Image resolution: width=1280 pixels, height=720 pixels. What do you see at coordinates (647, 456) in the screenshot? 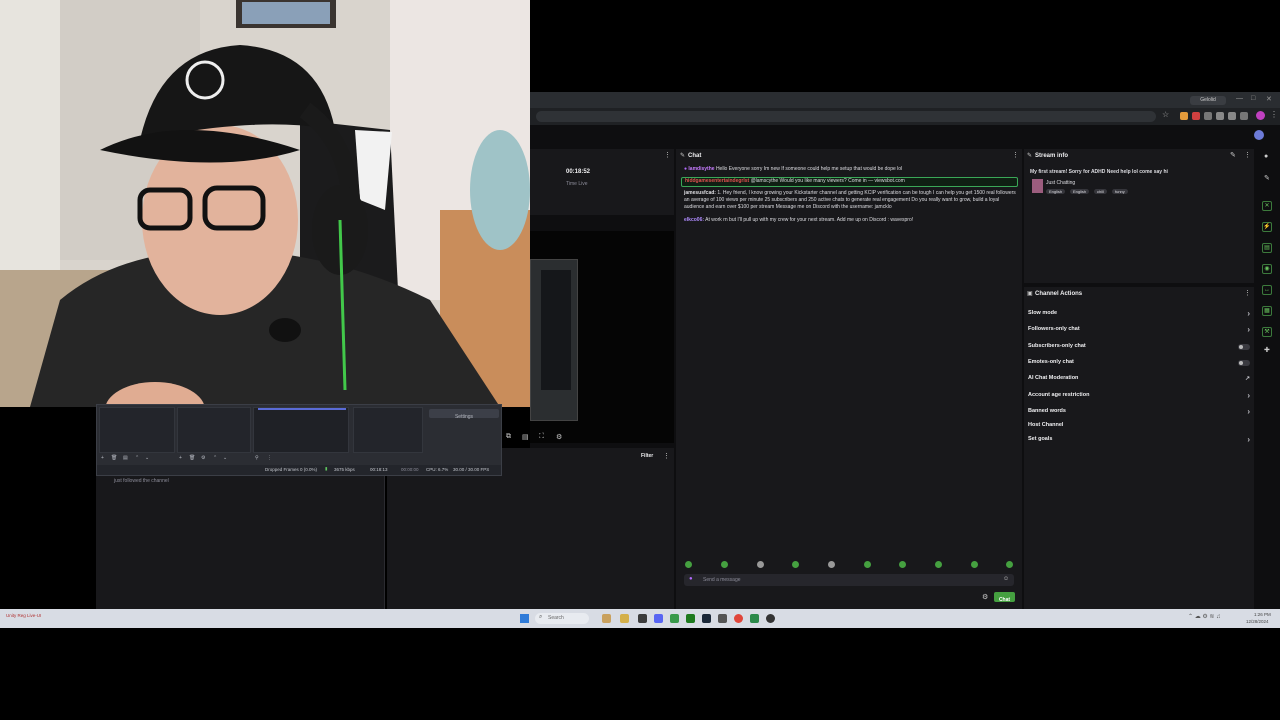
I see `filter-button: Filter` at bounding box center [647, 456].